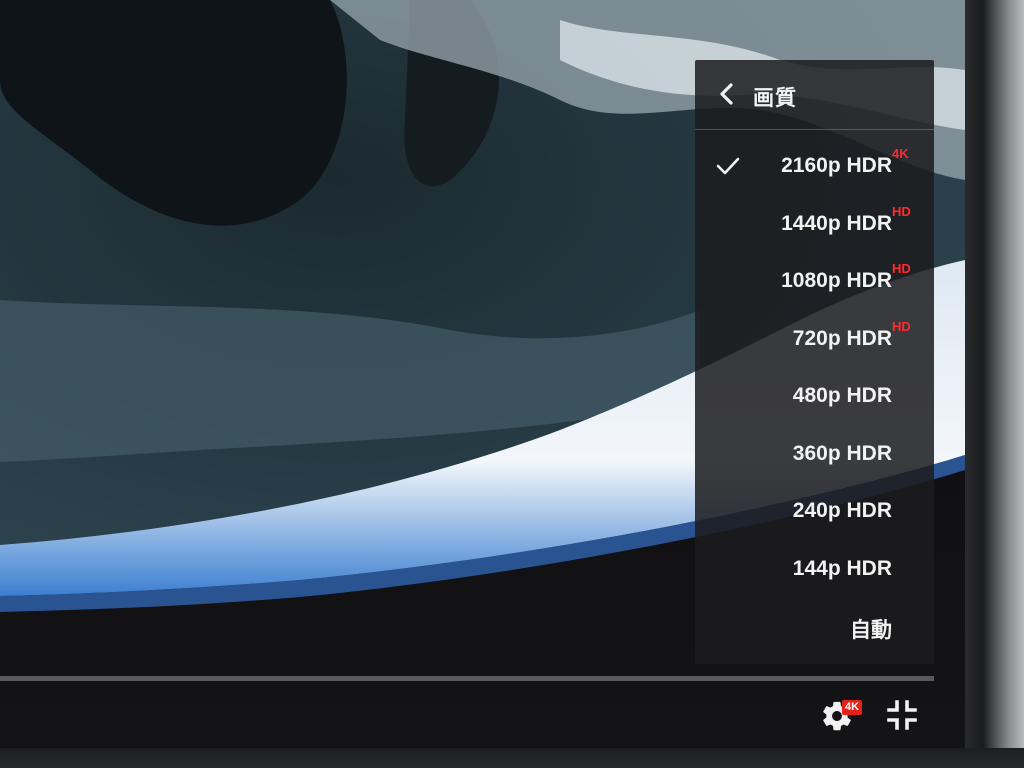 This screenshot has width=1024, height=768. I want to click on quality-option-label: 自動, so click(871, 630).